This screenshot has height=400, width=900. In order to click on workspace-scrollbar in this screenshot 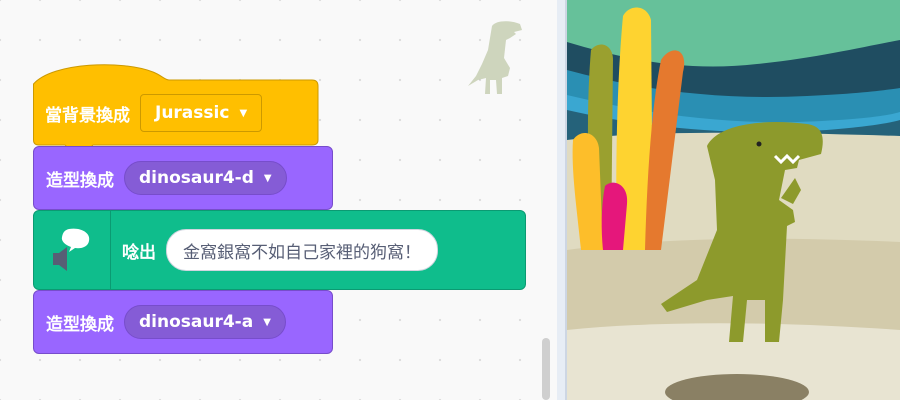, I will do `click(546, 369)`.